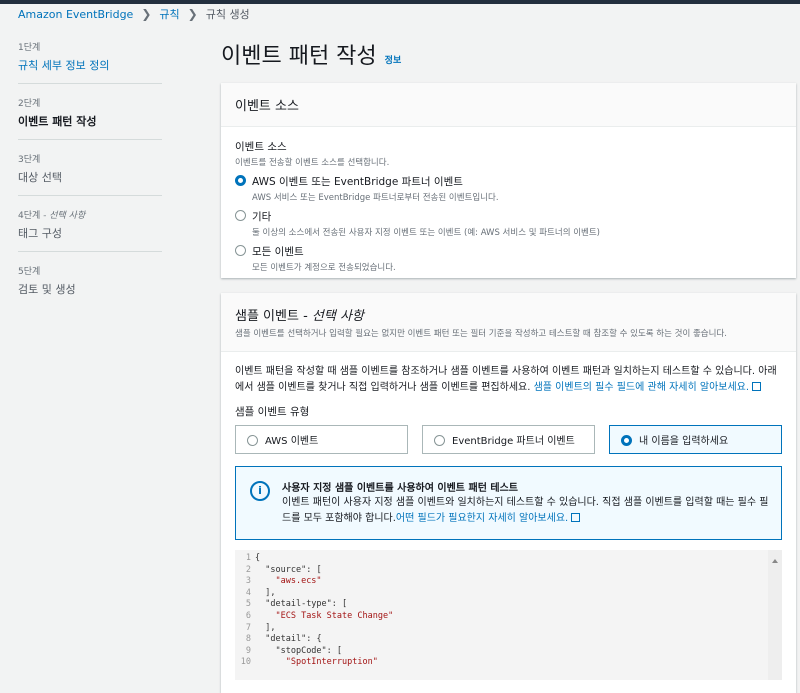  I want to click on panel-title: 이벤트 소스, so click(267, 106).